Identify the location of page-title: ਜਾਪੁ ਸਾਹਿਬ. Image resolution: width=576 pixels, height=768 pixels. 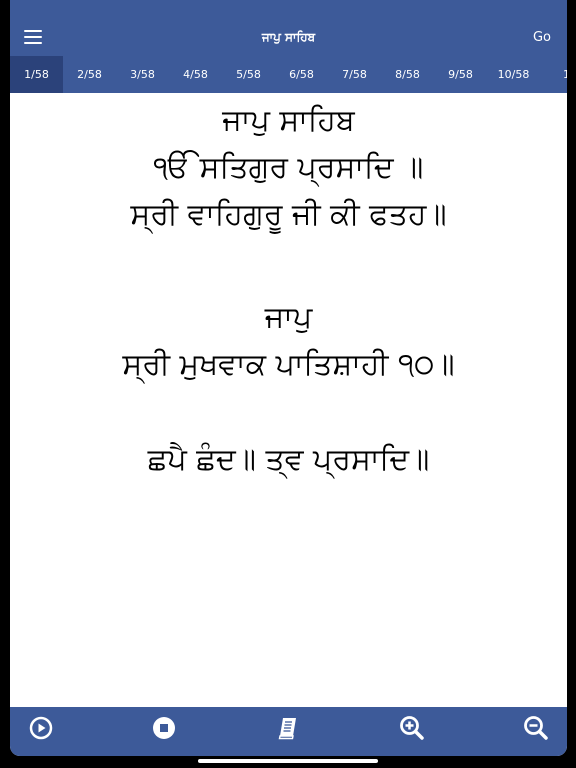
(288, 37).